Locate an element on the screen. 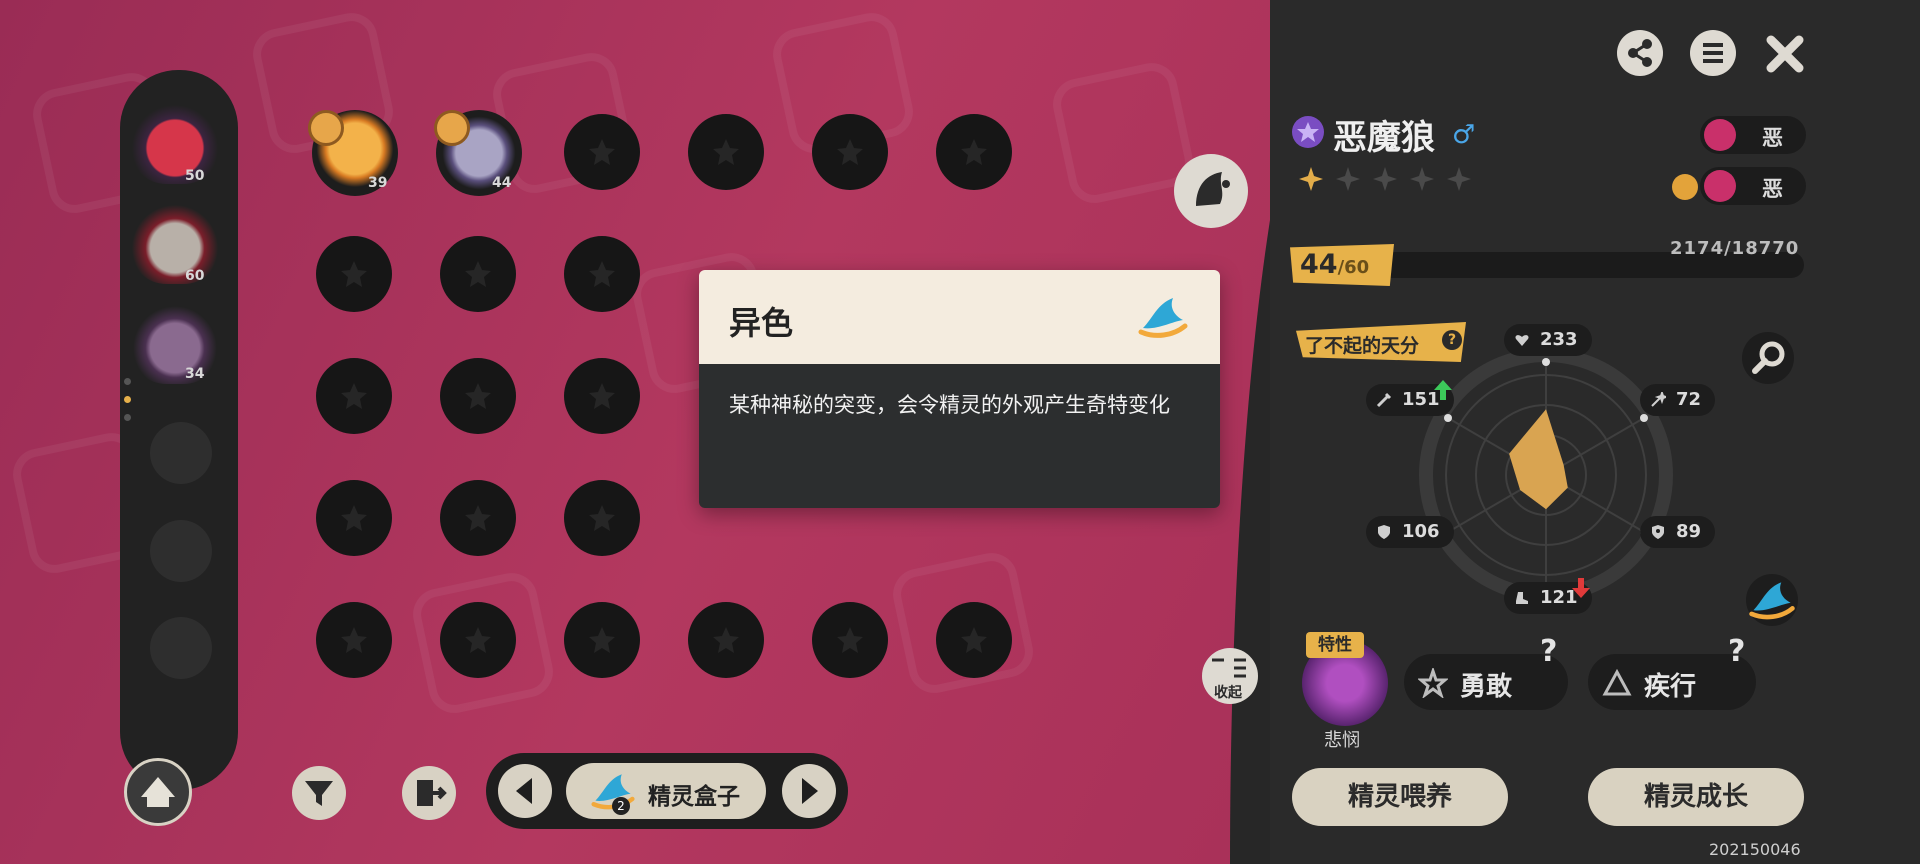 The image size is (1920, 864). share-button is located at coordinates (1640, 53).